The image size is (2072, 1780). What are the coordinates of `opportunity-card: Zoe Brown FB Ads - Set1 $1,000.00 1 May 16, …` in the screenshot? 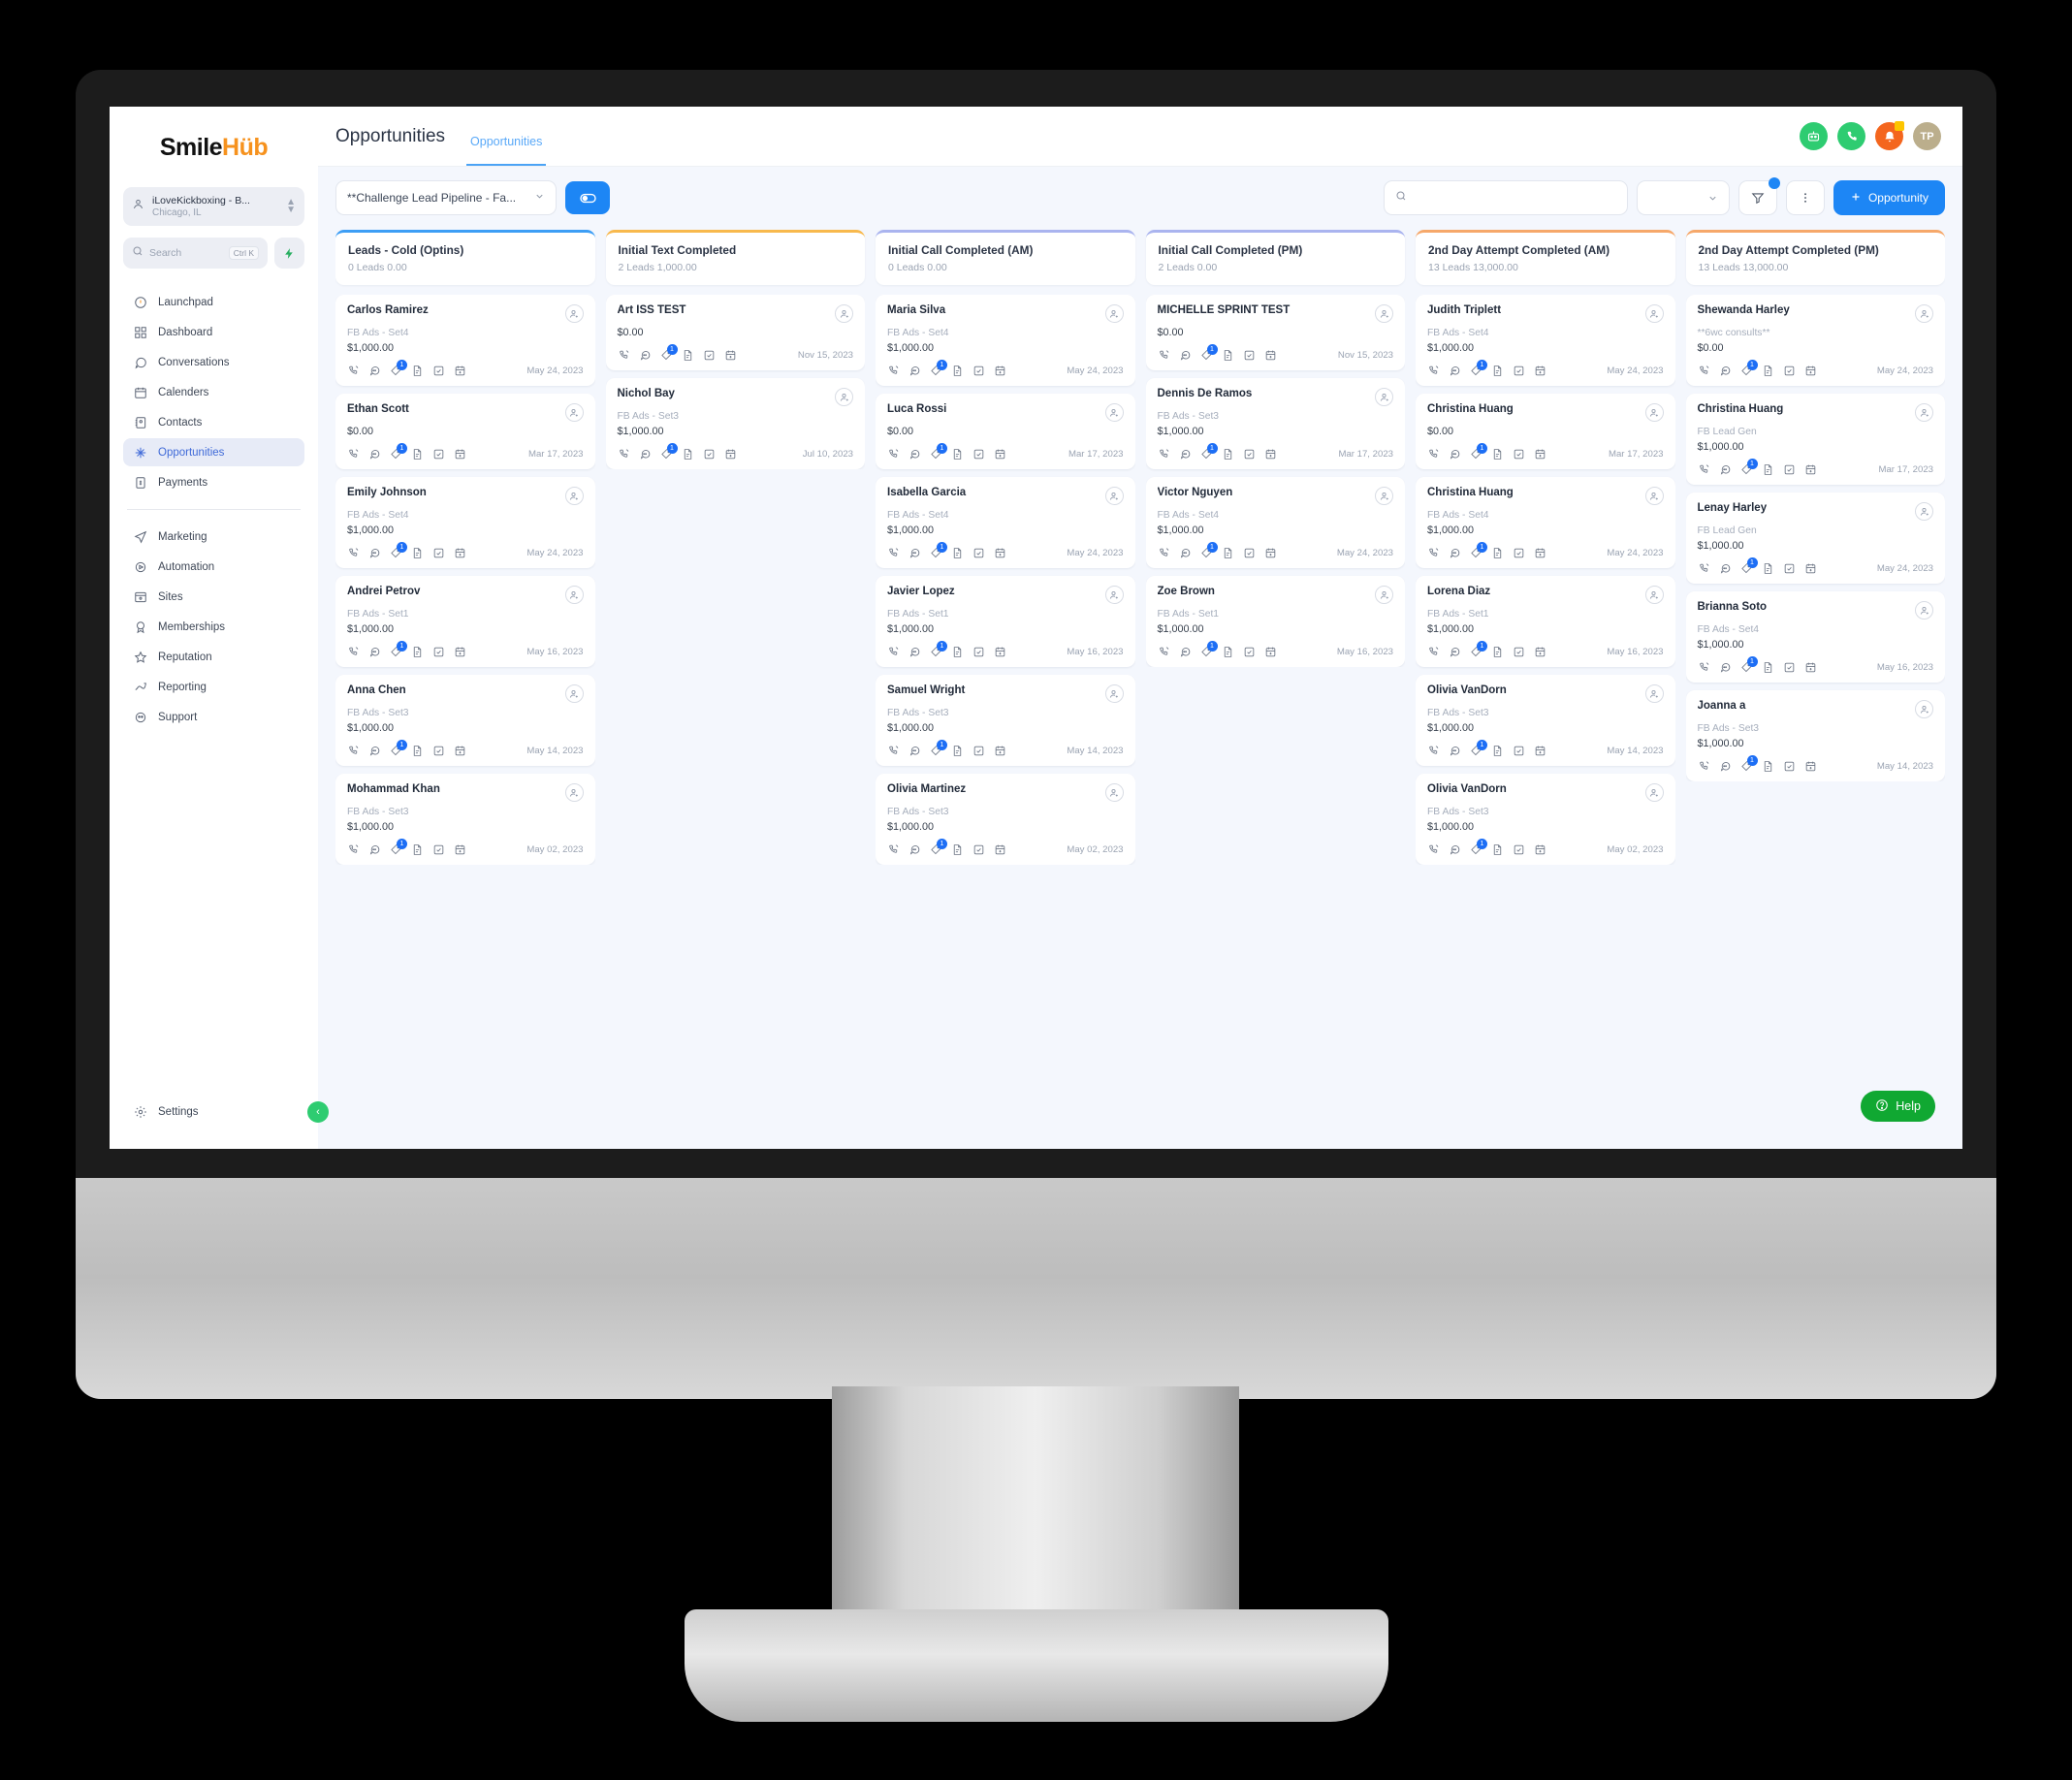 It's located at (1275, 621).